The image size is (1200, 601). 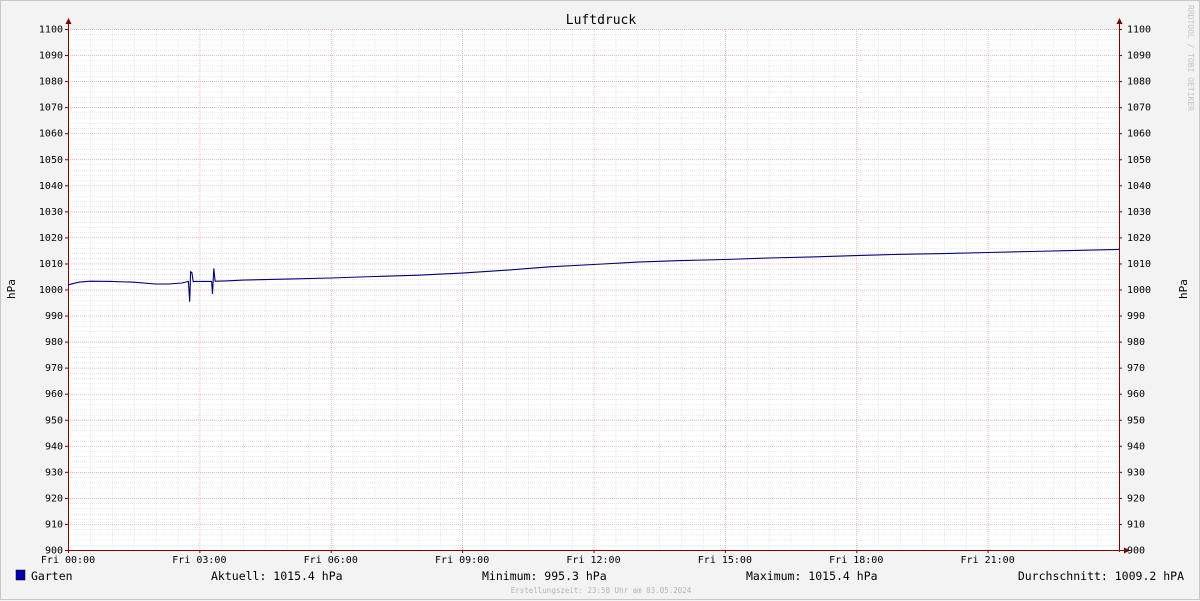 What do you see at coordinates (1119, 21) in the screenshot?
I see `y-axis-arrow-right` at bounding box center [1119, 21].